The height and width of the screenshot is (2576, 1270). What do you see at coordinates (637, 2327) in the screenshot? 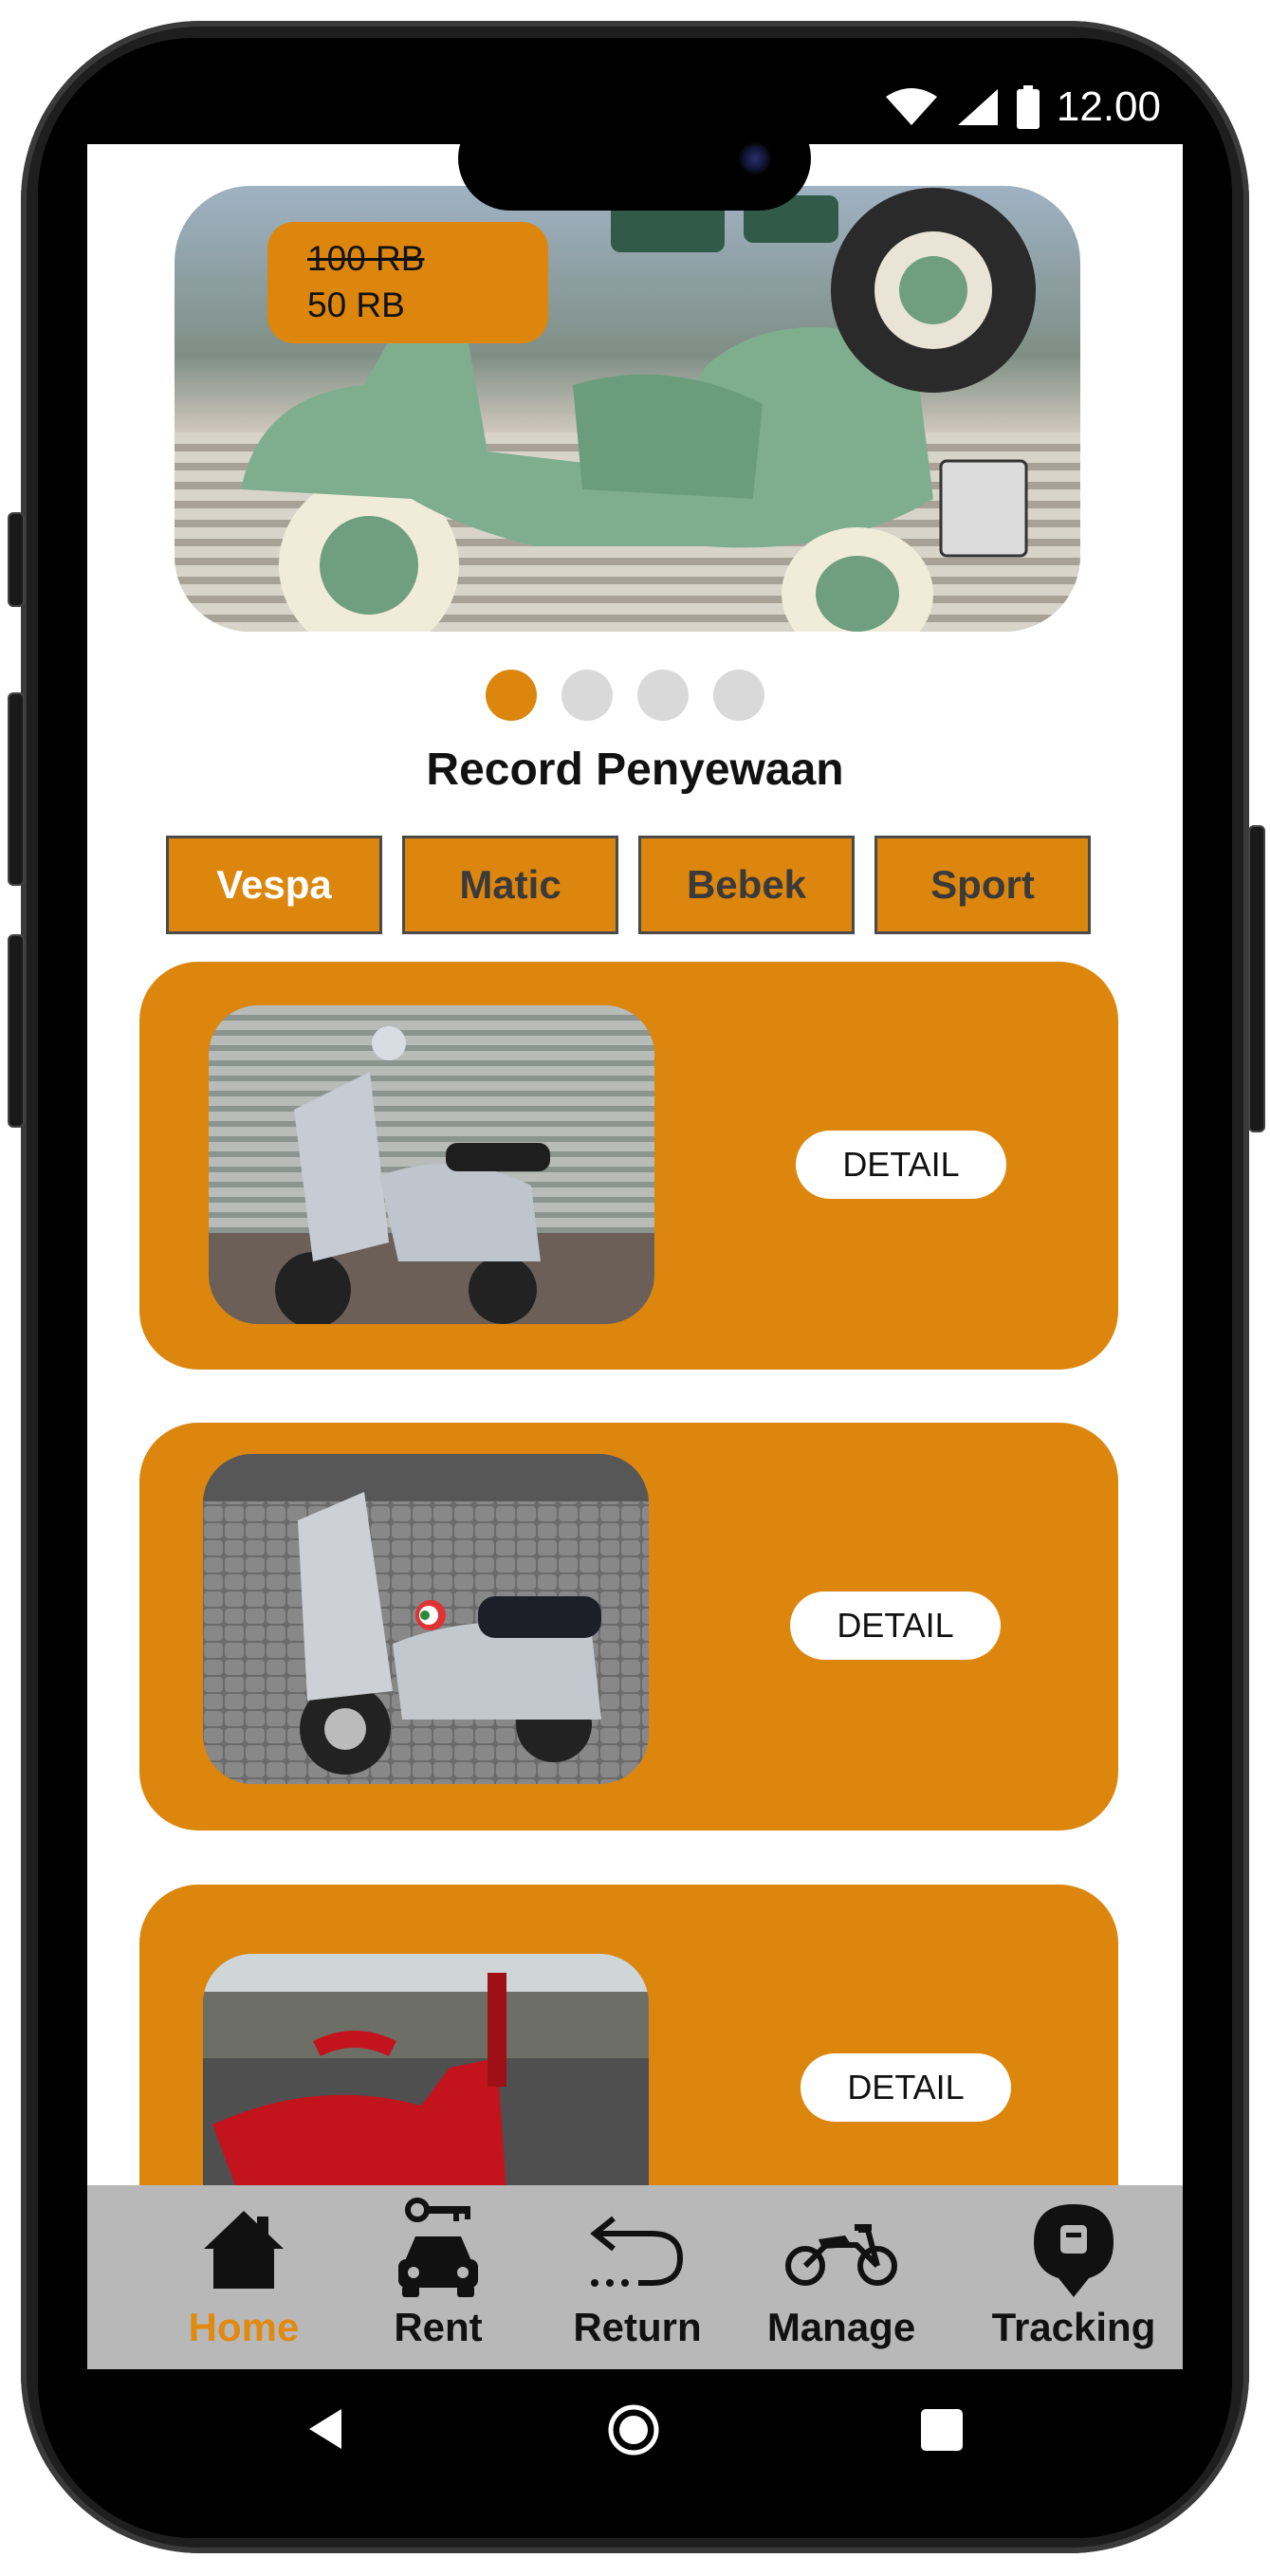
I see `nav-label: Return` at bounding box center [637, 2327].